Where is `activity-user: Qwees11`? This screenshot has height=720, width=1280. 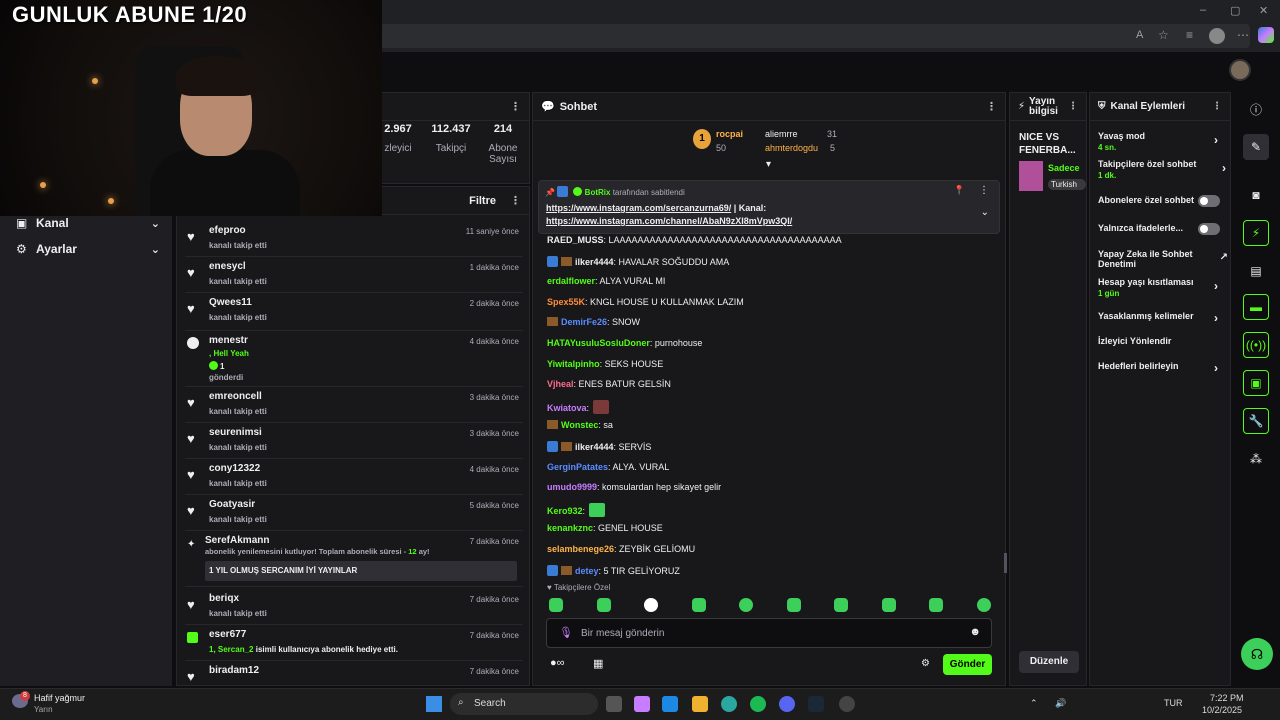 activity-user: Qwees11 is located at coordinates (230, 302).